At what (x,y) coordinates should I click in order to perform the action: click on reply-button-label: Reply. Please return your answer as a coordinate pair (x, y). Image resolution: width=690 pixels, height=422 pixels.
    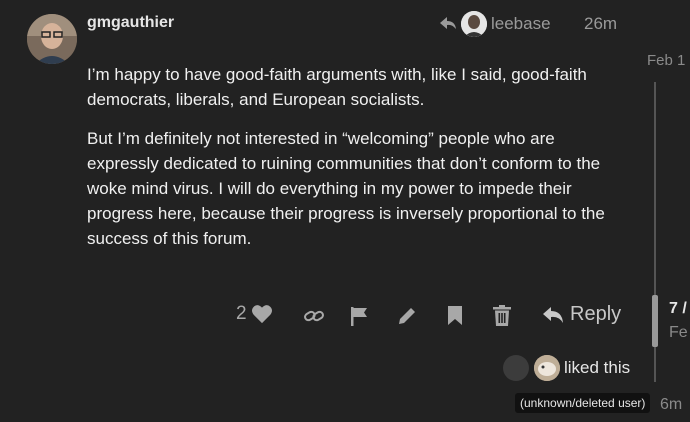
    Looking at the image, I should click on (596, 314).